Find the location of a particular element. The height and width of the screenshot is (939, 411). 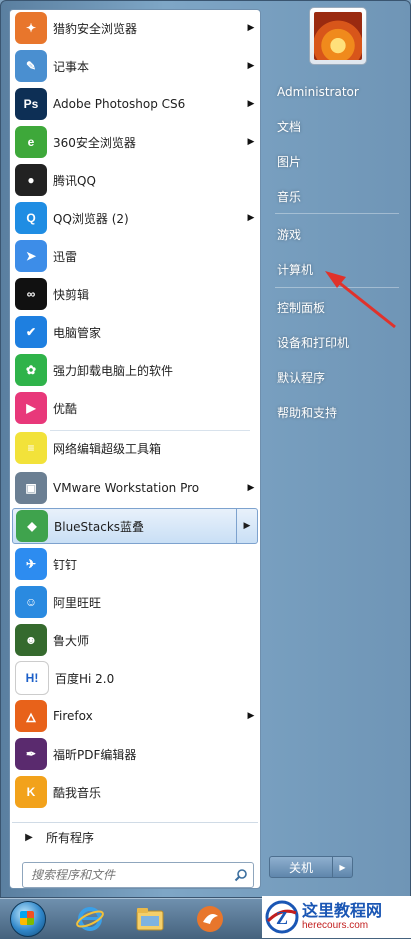

places-divider is located at coordinates (337, 287).